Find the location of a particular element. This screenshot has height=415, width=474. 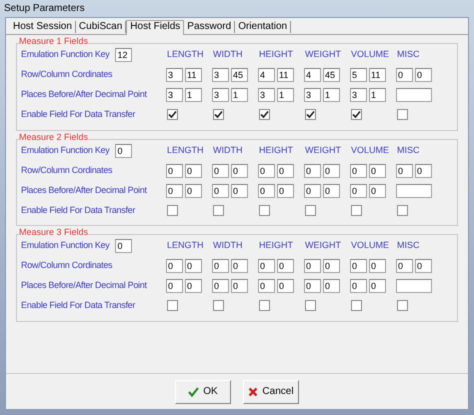

tab: Host Session is located at coordinates (43, 27).